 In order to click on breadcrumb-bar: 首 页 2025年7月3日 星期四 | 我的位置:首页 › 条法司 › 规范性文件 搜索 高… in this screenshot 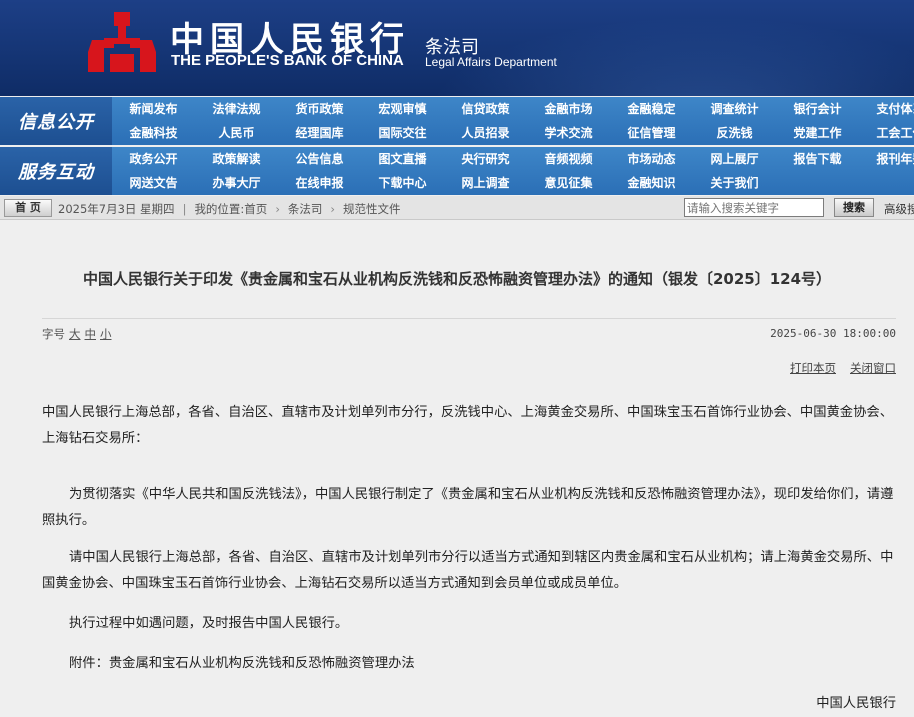, I will do `click(457, 208)`.